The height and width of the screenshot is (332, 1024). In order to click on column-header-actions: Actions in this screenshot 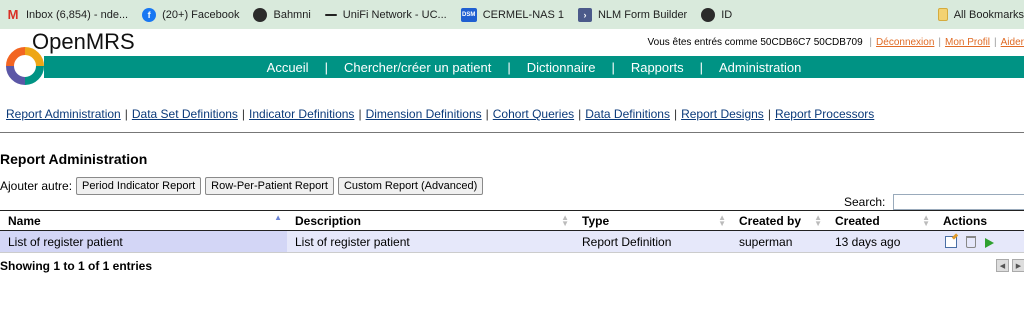, I will do `click(965, 220)`.